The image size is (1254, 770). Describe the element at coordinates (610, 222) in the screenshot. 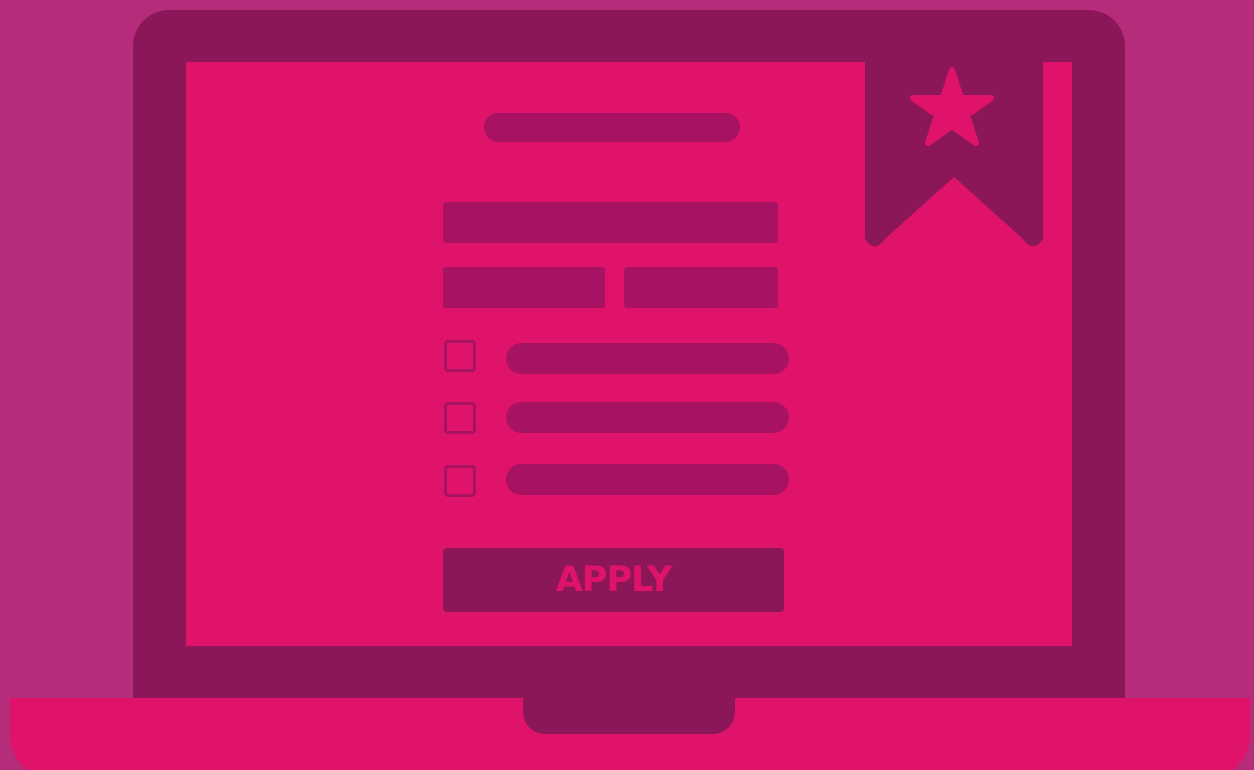

I see `text-field-full` at that location.